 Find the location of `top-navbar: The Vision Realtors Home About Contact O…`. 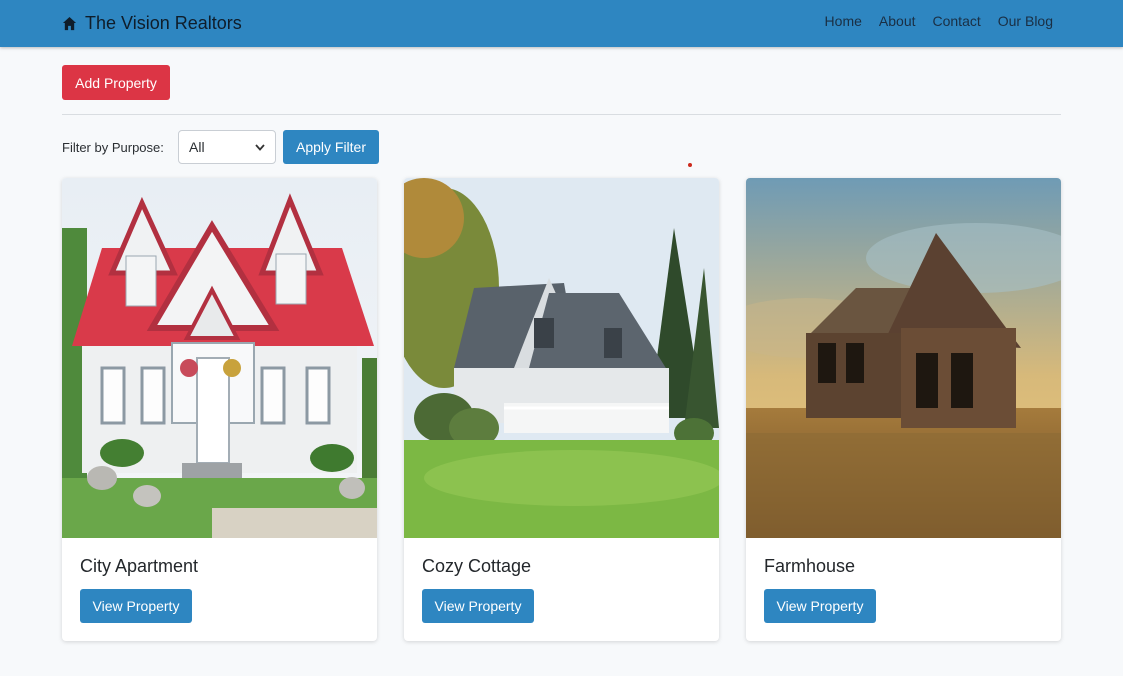

top-navbar: The Vision Realtors Home About Contact O… is located at coordinates (561, 23).